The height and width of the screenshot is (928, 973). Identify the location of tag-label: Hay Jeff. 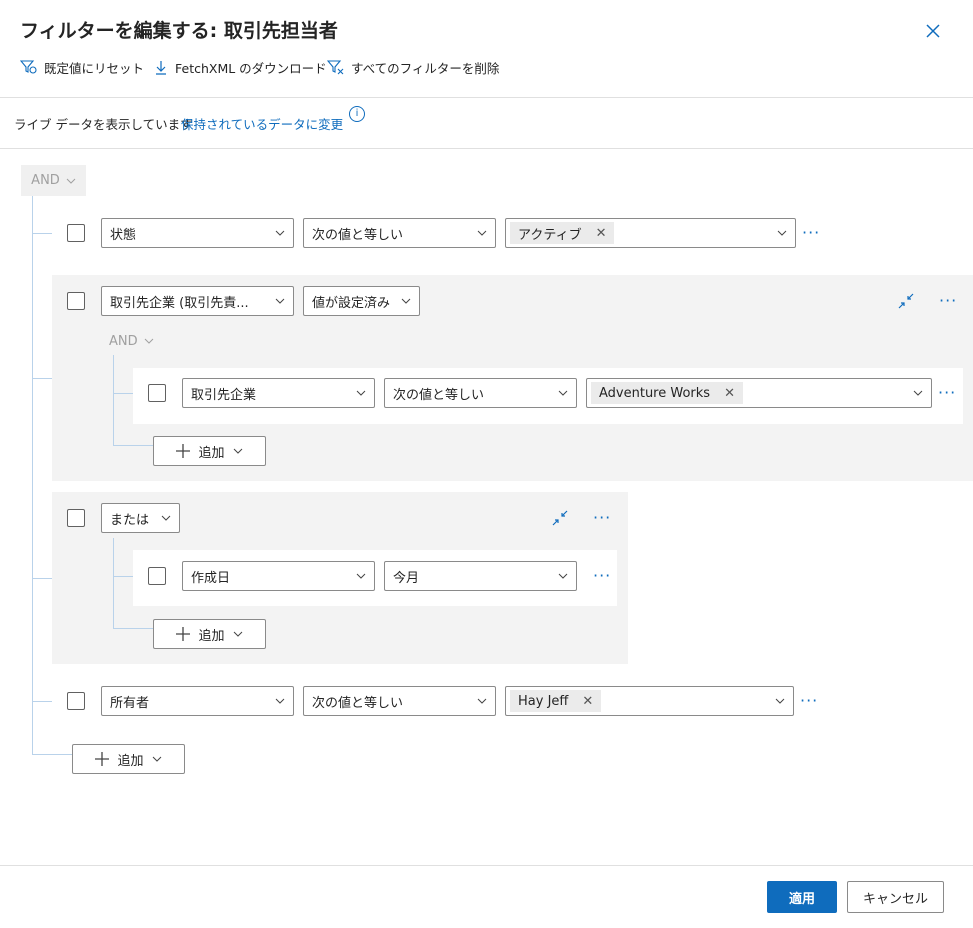
(543, 701).